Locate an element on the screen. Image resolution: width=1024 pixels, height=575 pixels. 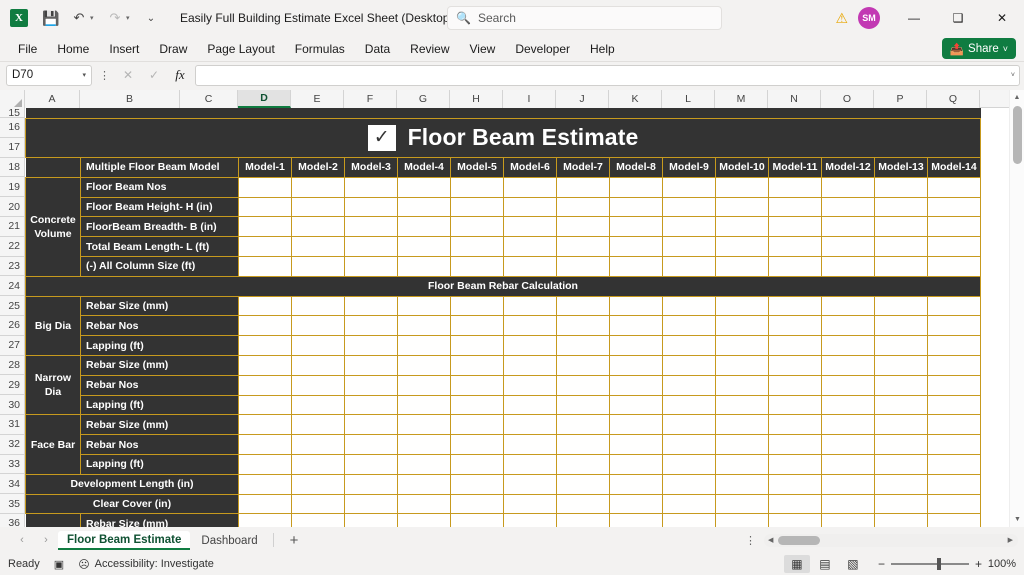
row-header-26: 26 is located at coordinates (12, 326).